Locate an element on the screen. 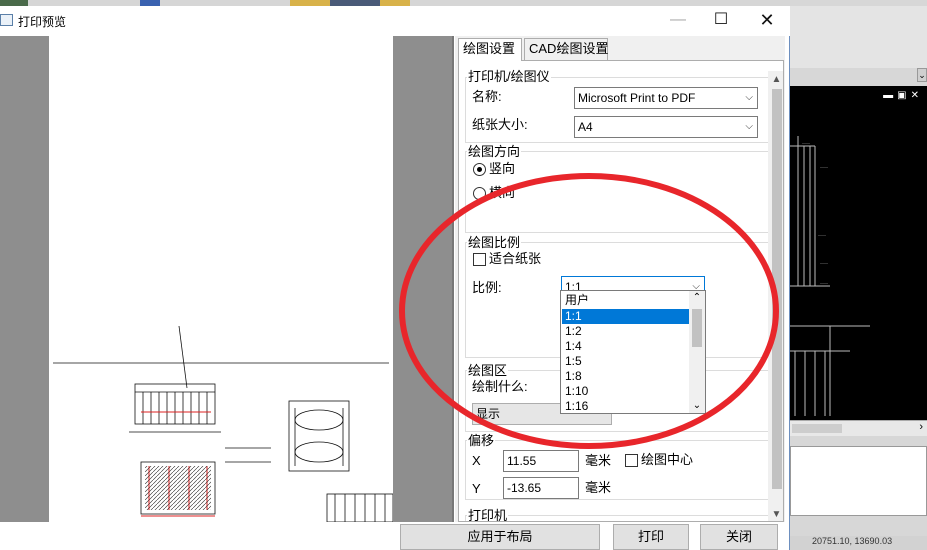  scroll-down-icon: ▼ is located at coordinates (775, 513).